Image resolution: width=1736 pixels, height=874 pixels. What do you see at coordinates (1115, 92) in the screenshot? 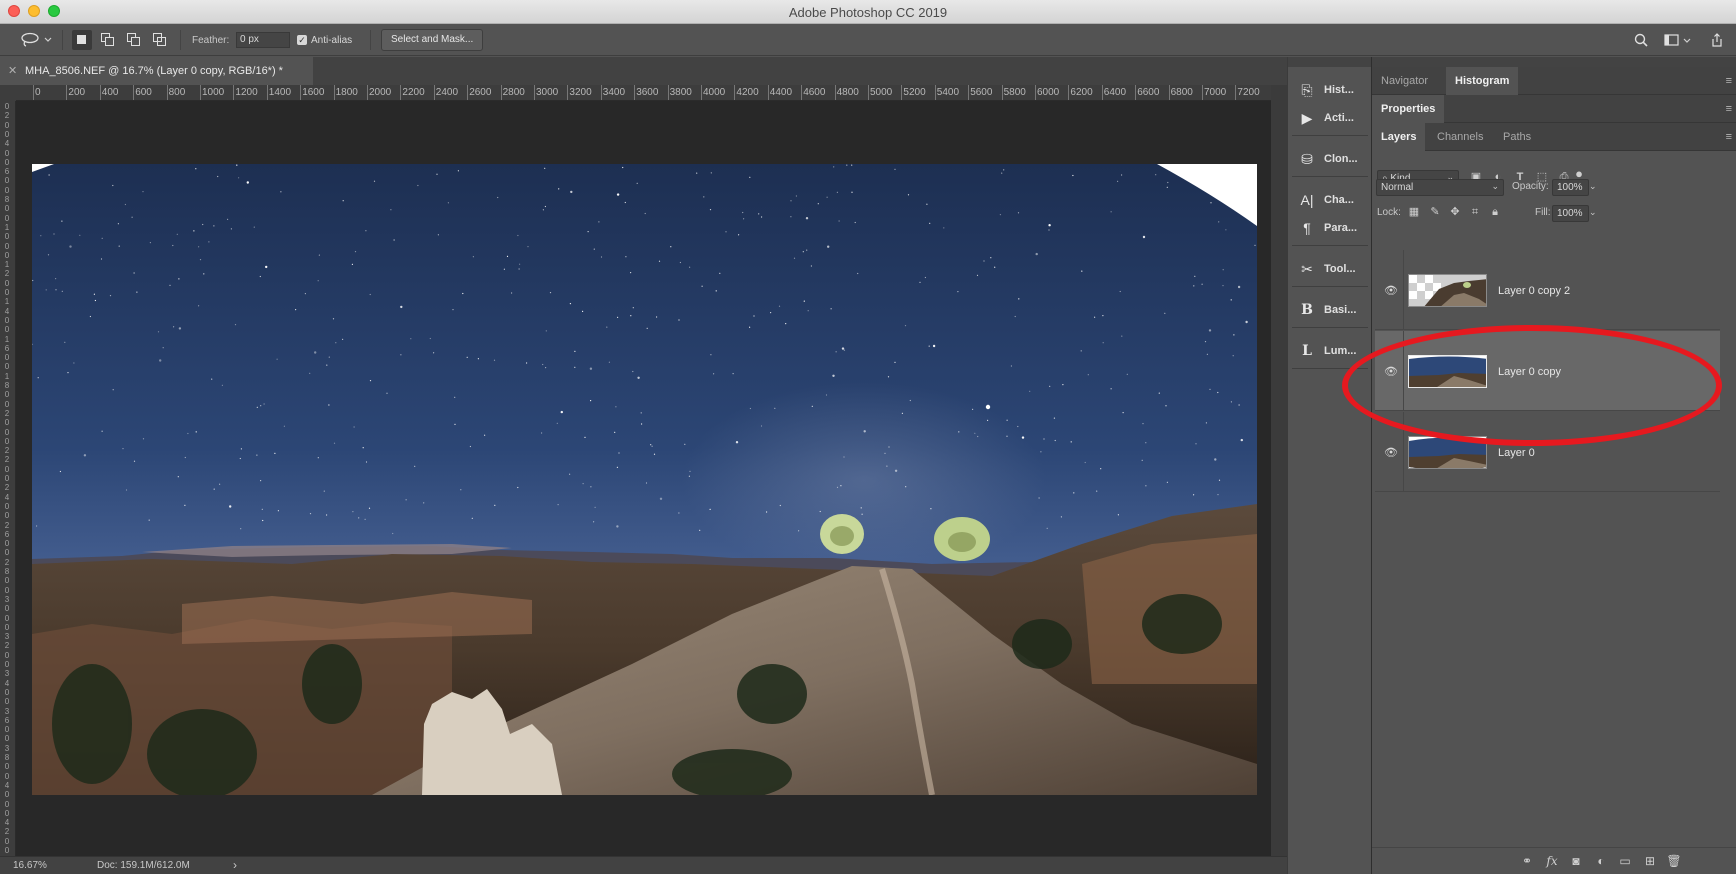
I see `ruler-tick-label: 6400` at bounding box center [1115, 92].